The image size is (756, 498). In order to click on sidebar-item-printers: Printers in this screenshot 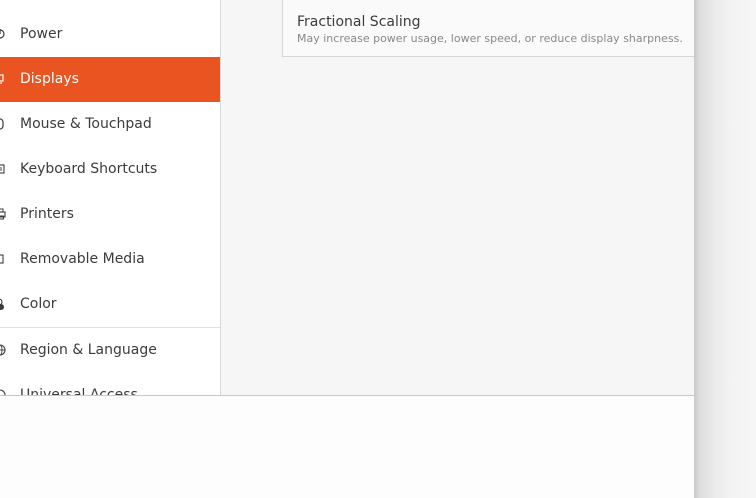, I will do `click(110, 214)`.